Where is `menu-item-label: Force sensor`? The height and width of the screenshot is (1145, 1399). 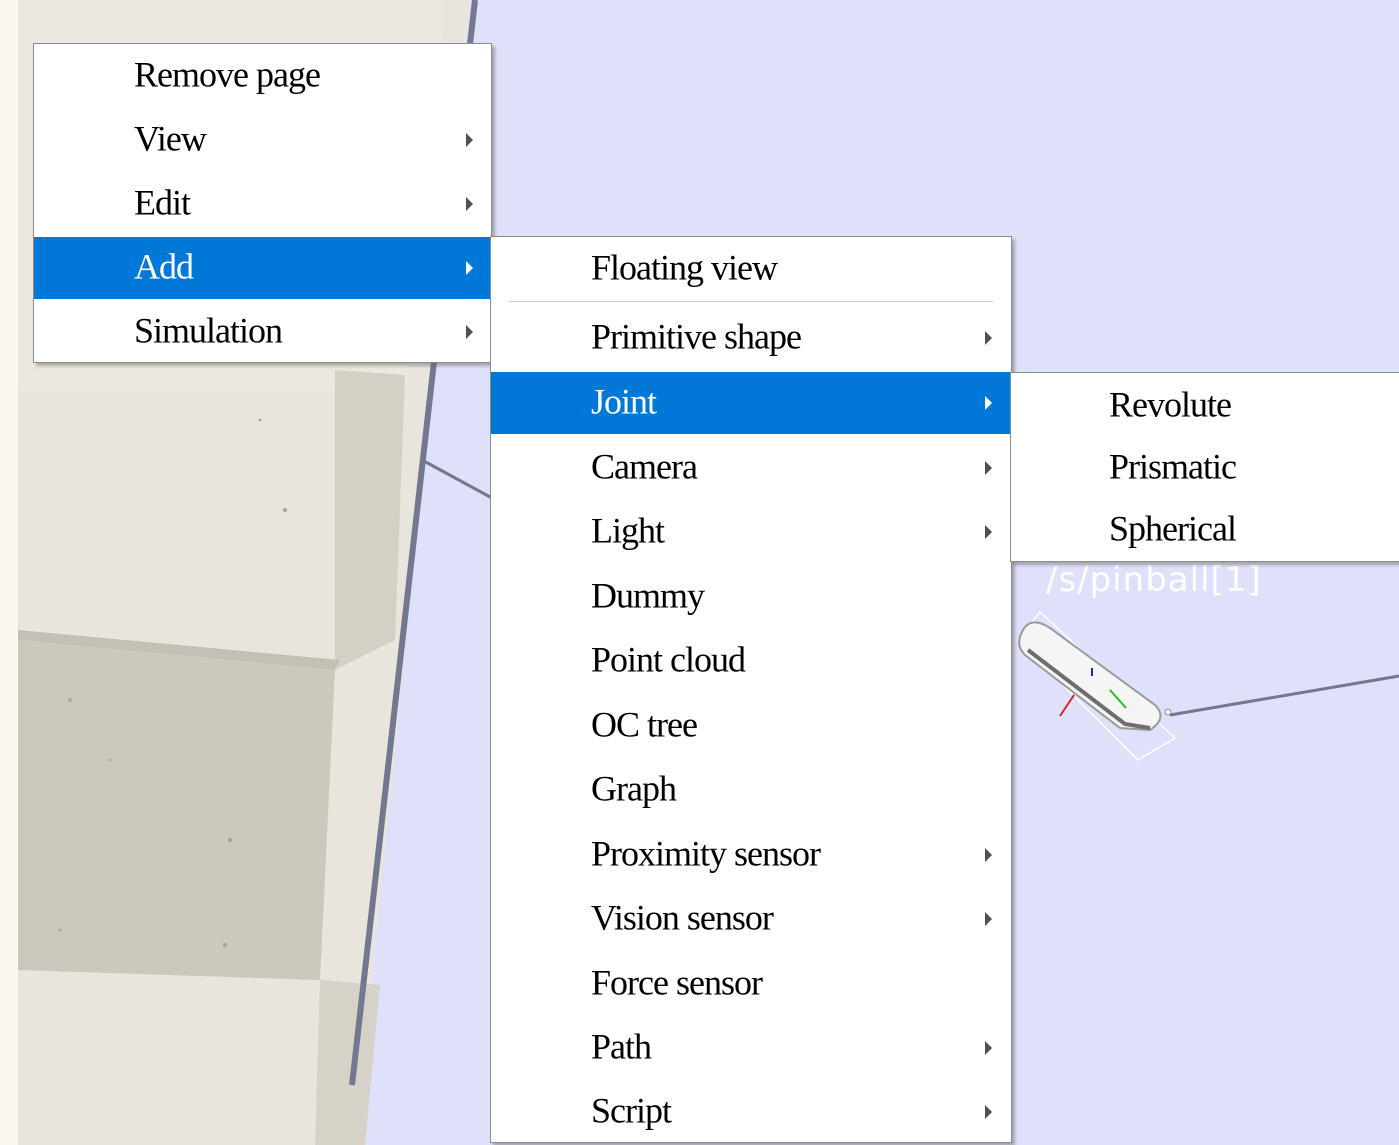
menu-item-label: Force sensor is located at coordinates (677, 982).